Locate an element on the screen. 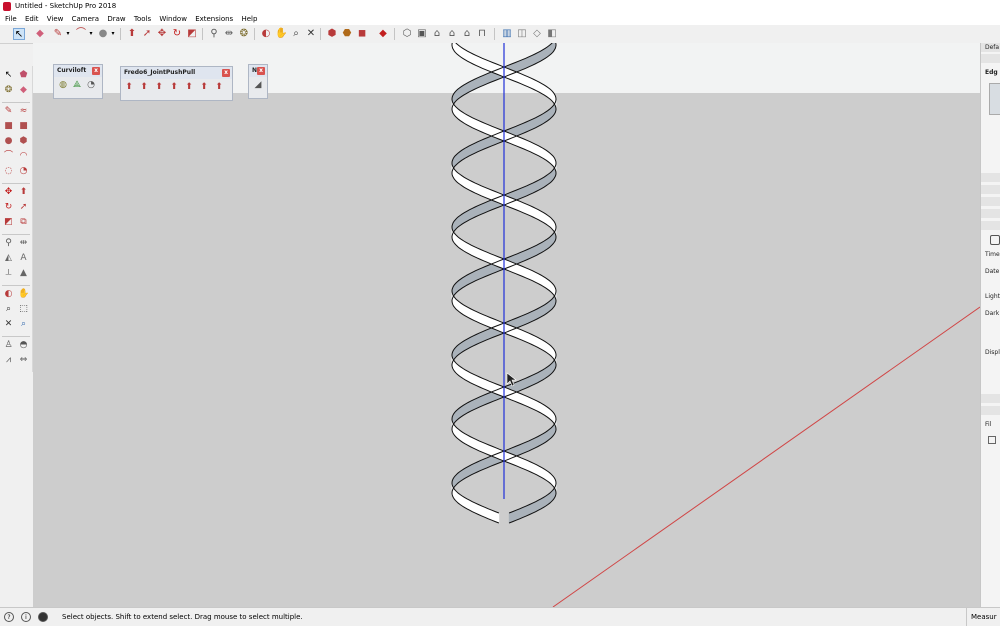  layout-icon: ◼ is located at coordinates (362, 34).